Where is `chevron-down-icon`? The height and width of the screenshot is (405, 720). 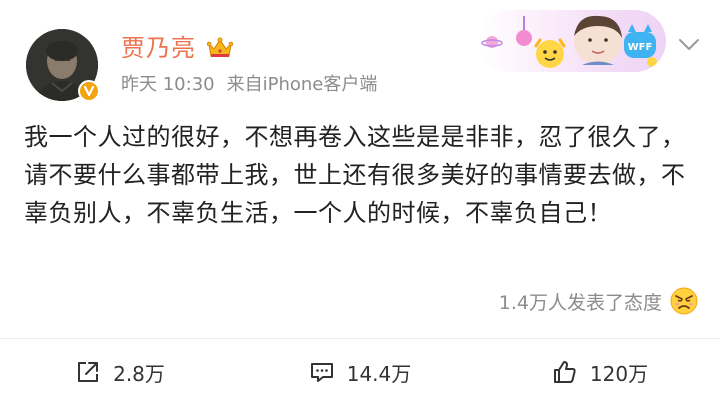
chevron-down-icon is located at coordinates (689, 44).